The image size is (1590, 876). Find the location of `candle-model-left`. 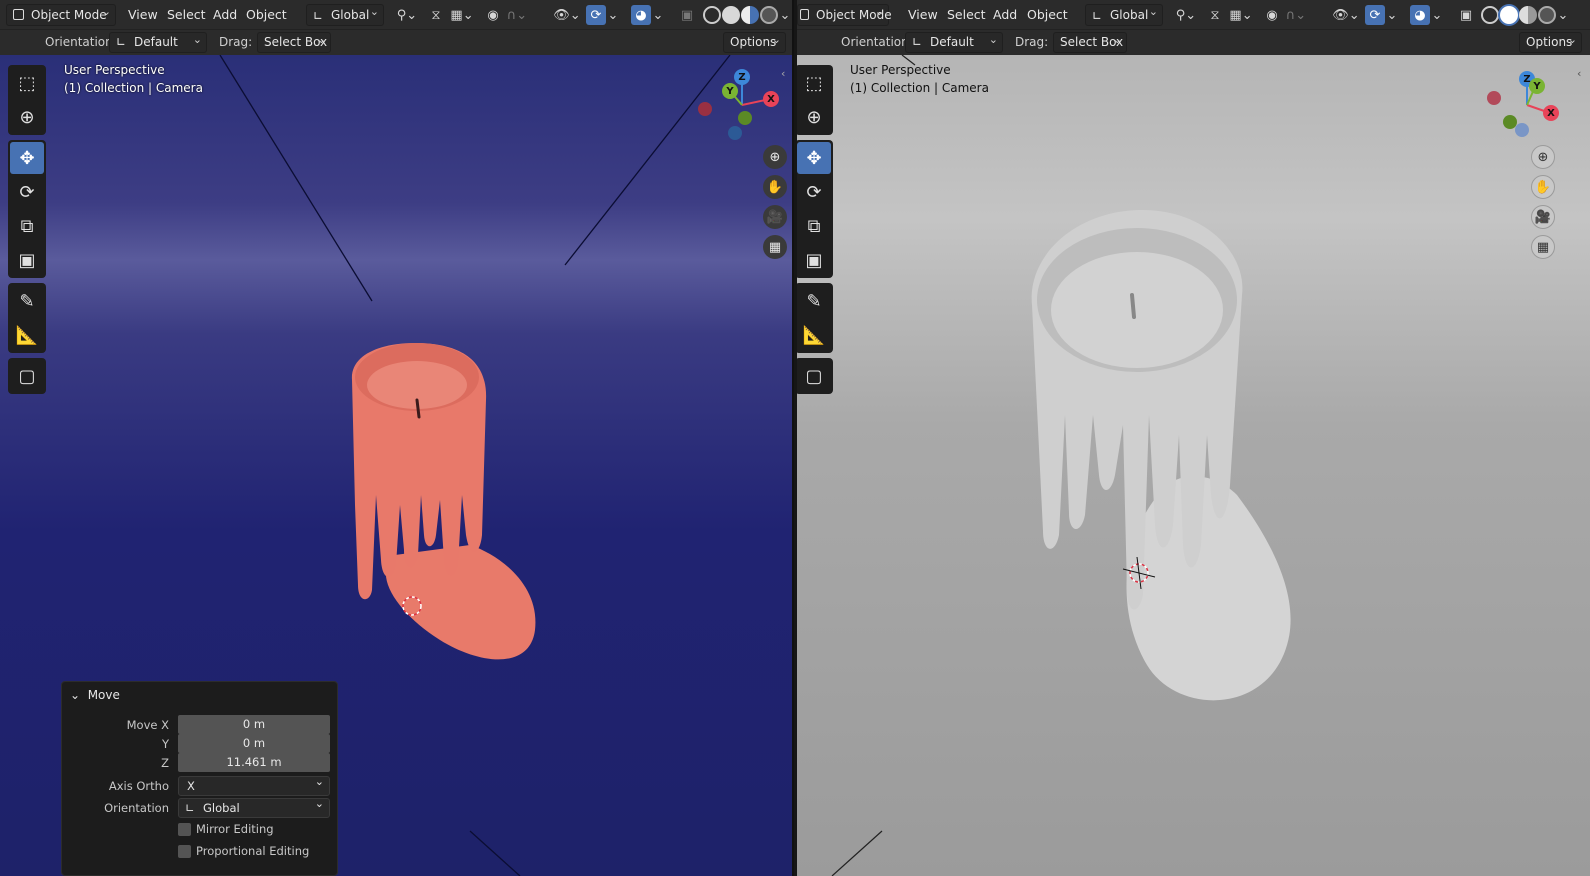

candle-model-left is located at coordinates (443, 501).